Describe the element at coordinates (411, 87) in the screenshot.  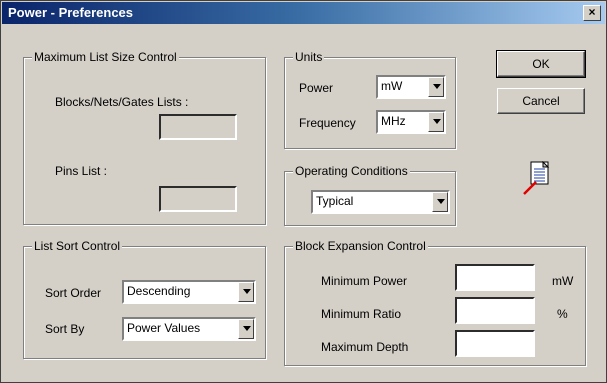
I see `power-unit-select: mW` at that location.